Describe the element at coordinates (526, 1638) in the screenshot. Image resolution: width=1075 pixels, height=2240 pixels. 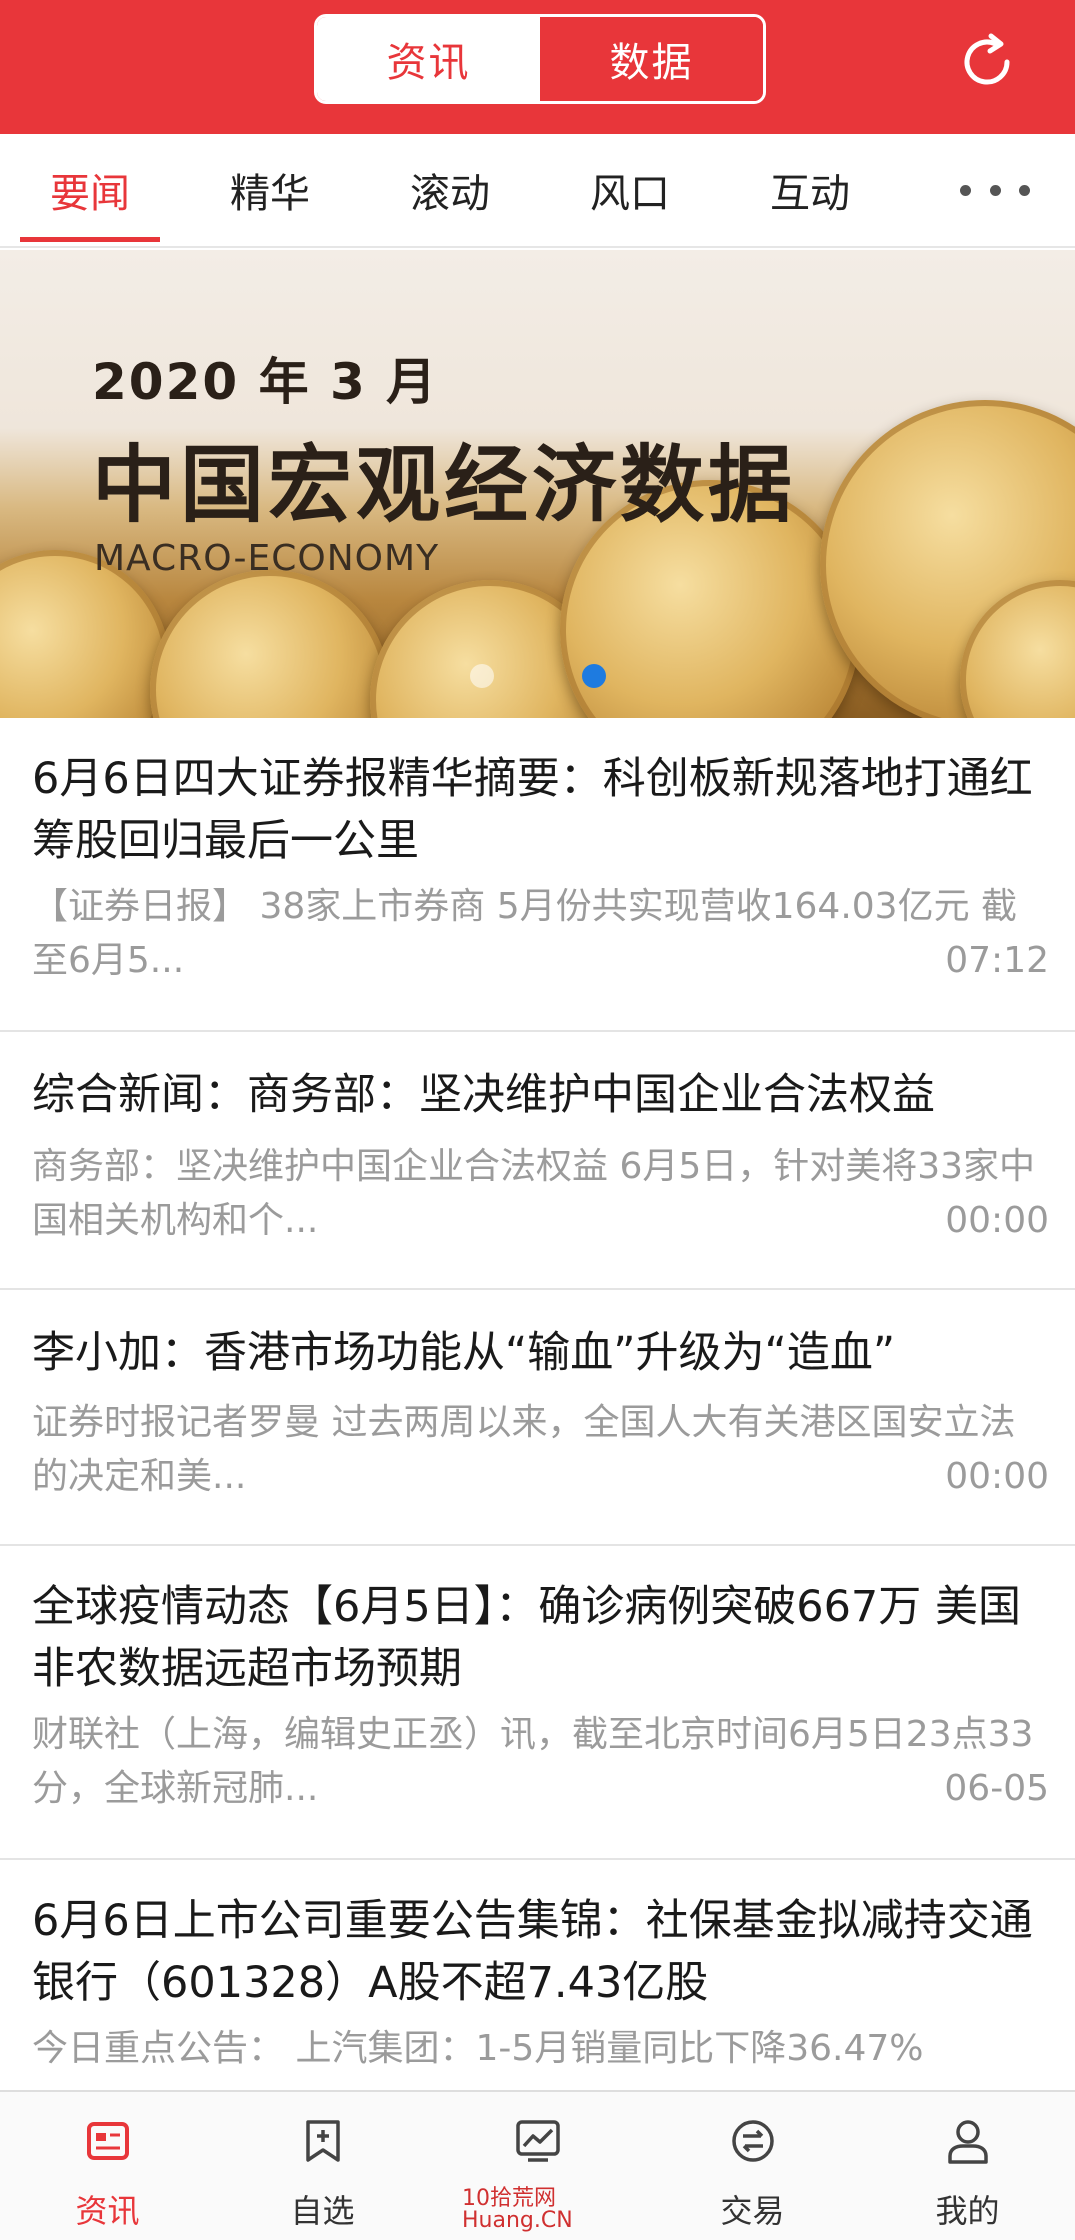
I see `news-title: 全球疫情动态【6月5日】：确诊病例突破667万 美国非农数据远超市场预期` at that location.